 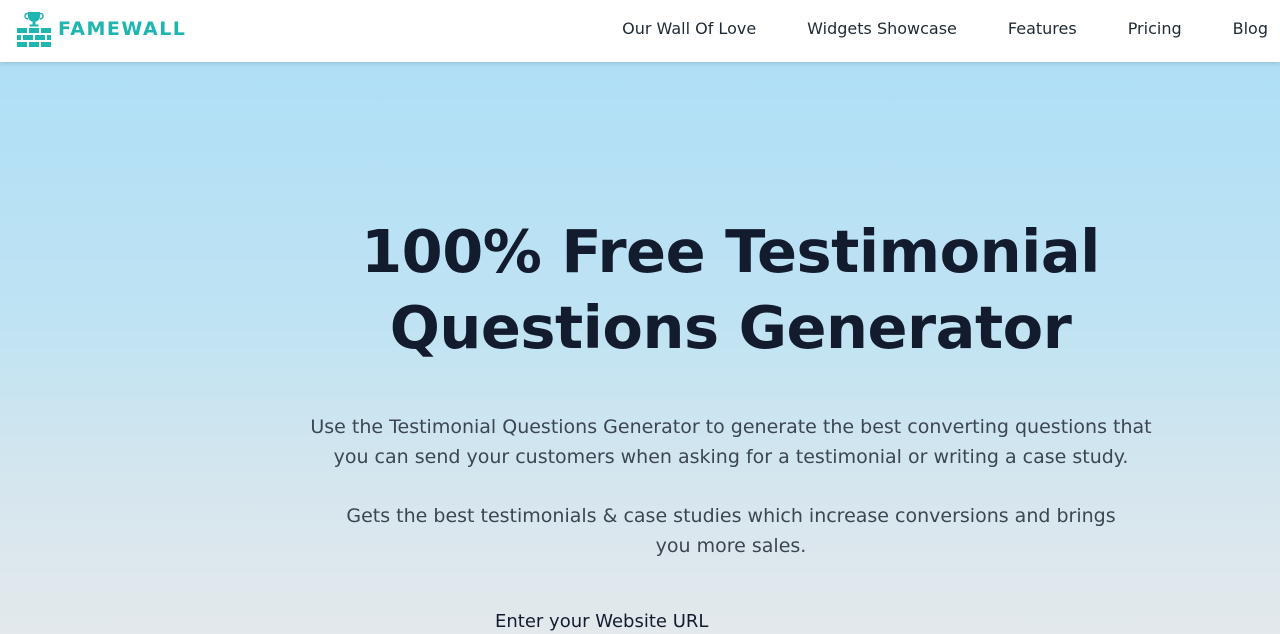 What do you see at coordinates (1155, 28) in the screenshot?
I see `nav-link-pricing: Pricing` at bounding box center [1155, 28].